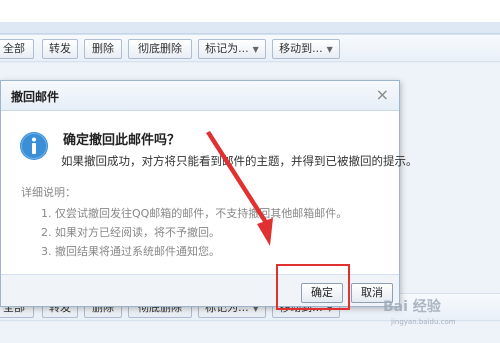  What do you see at coordinates (103, 49) in the screenshot?
I see `toolbar-delete-button: 删除` at bounding box center [103, 49].